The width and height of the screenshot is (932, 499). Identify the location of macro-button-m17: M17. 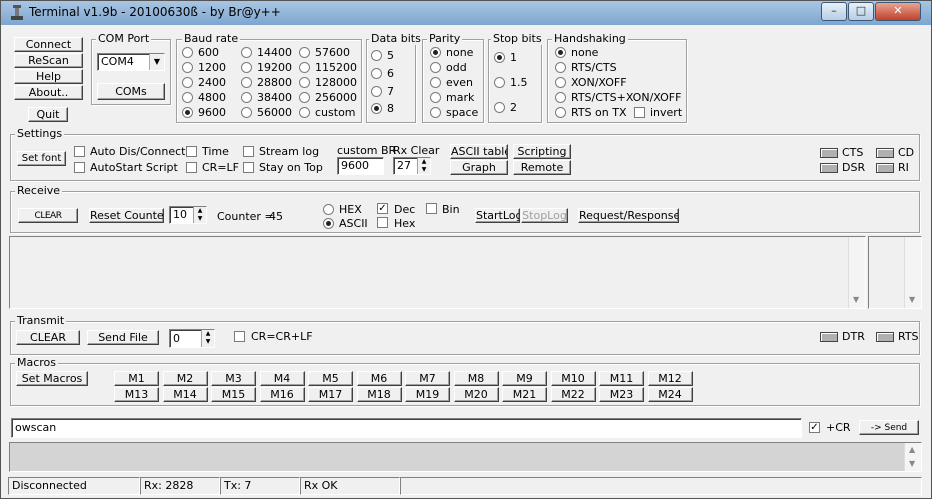
(330, 394).